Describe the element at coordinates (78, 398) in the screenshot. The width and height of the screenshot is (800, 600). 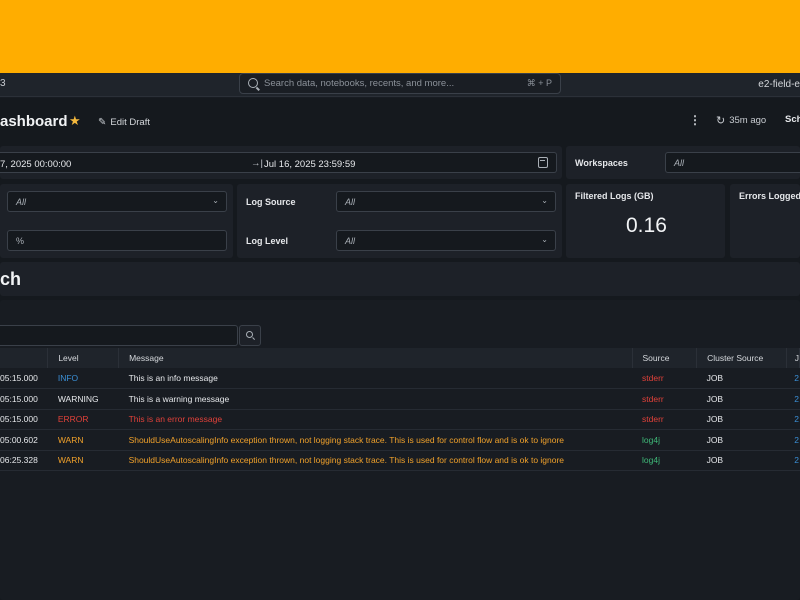
I see `cell-level: WARNING` at that location.